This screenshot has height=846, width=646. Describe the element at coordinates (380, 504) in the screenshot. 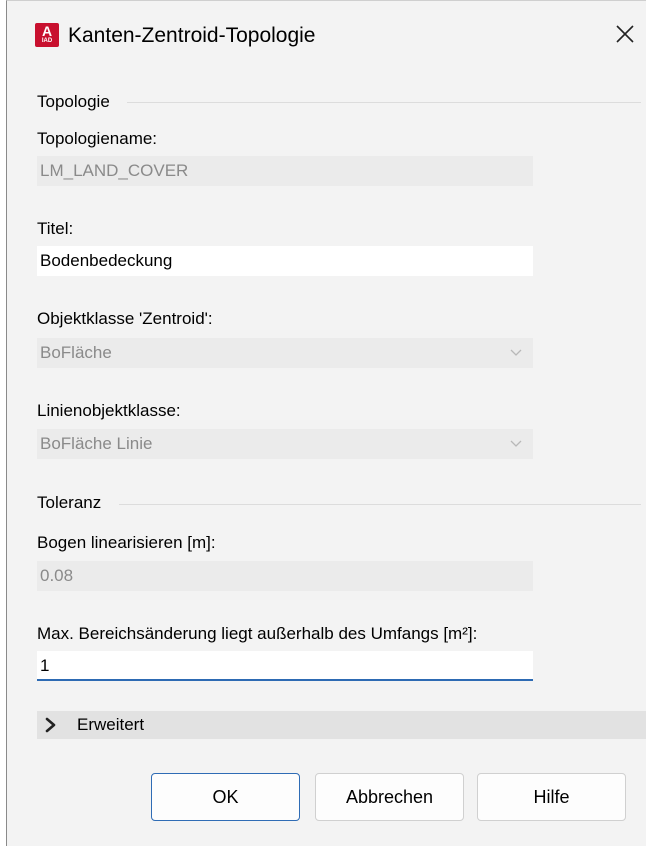

I see `tolerance-section-divider` at that location.